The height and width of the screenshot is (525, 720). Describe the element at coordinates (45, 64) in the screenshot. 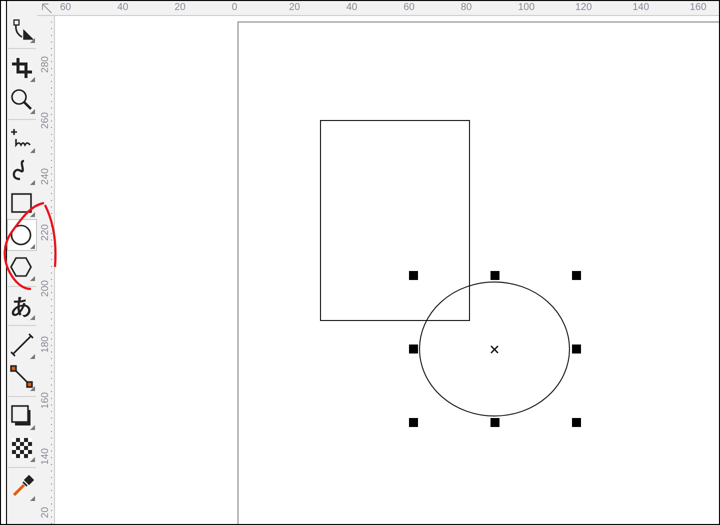

I see `ruler-label: 280` at that location.